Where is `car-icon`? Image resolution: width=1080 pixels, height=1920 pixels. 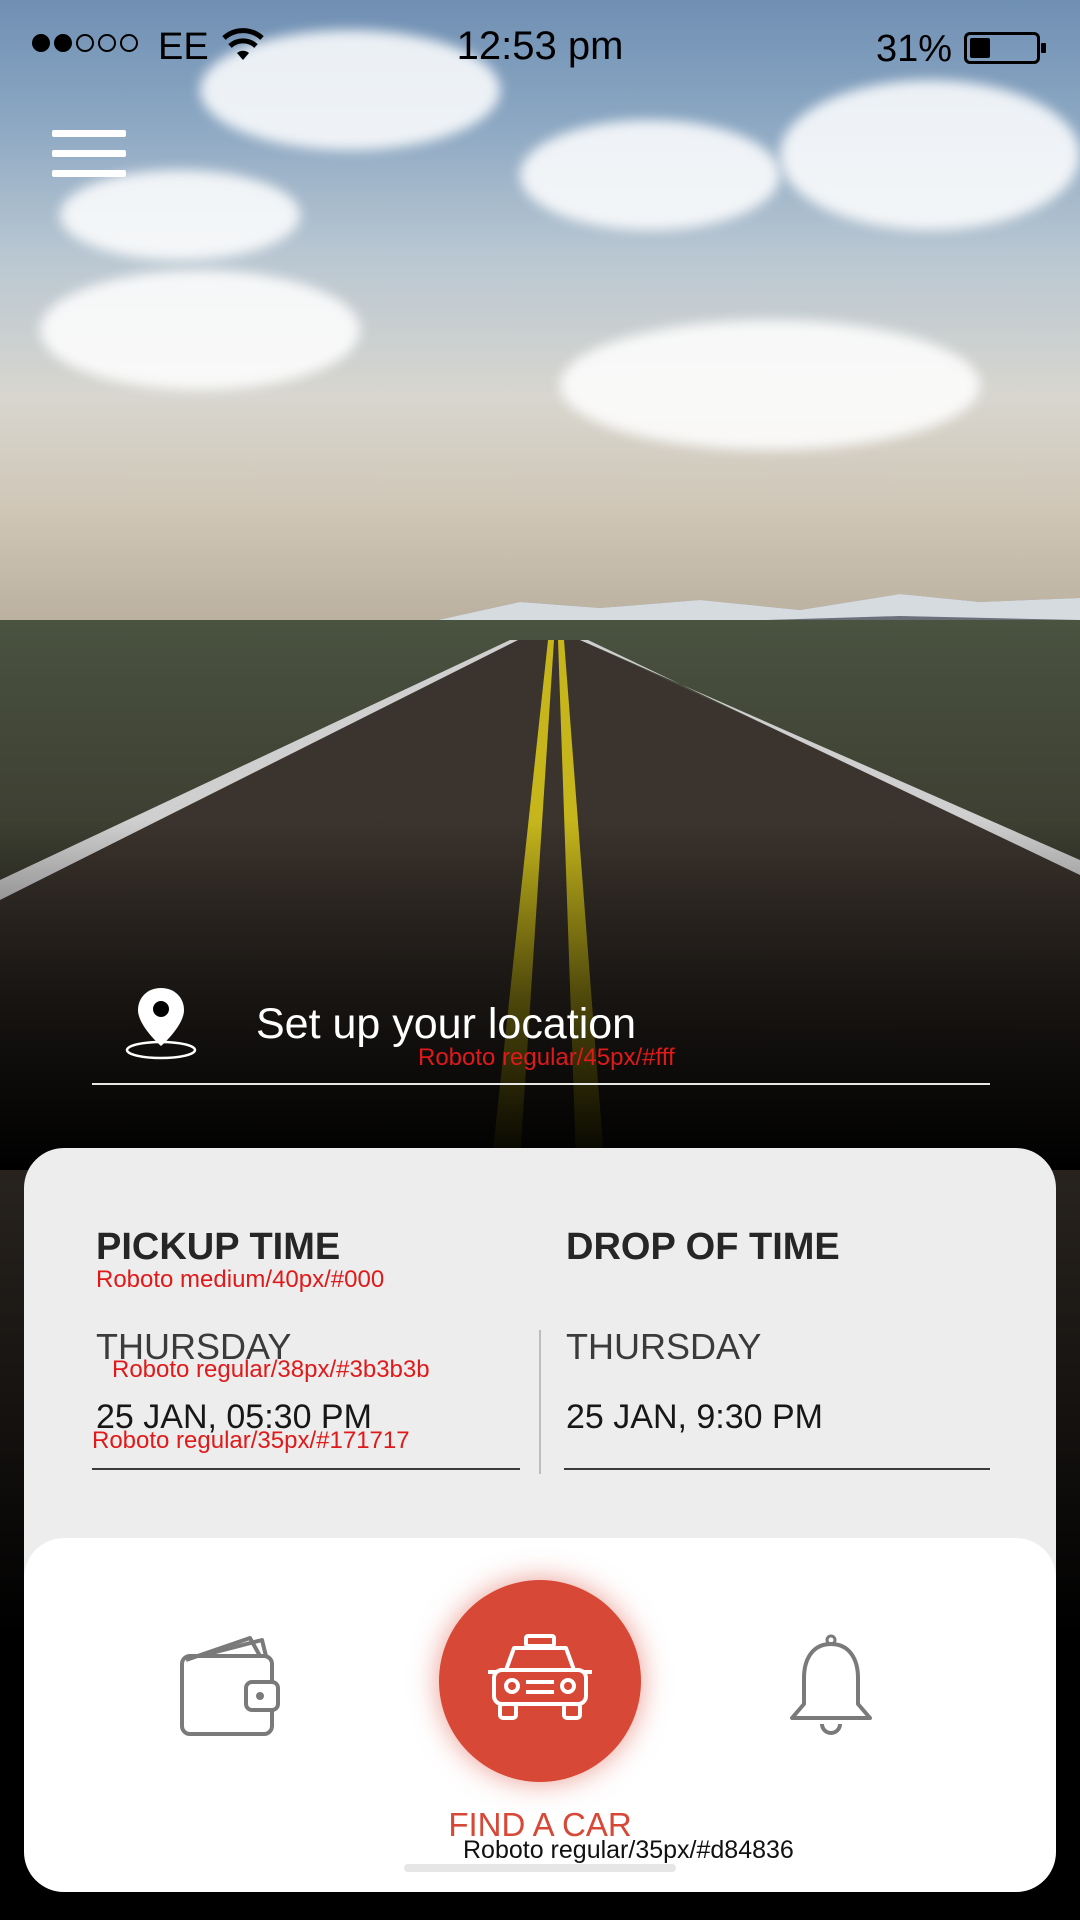 car-icon is located at coordinates (540, 1677).